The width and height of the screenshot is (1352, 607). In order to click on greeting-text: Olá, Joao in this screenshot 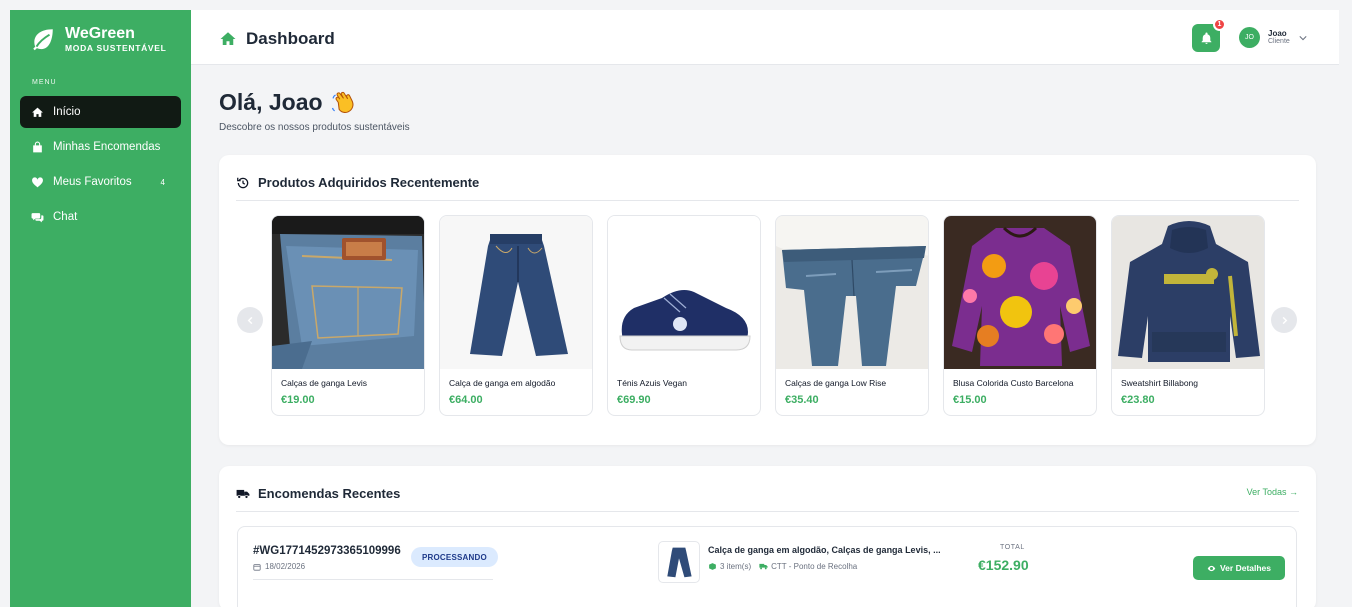, I will do `click(271, 102)`.